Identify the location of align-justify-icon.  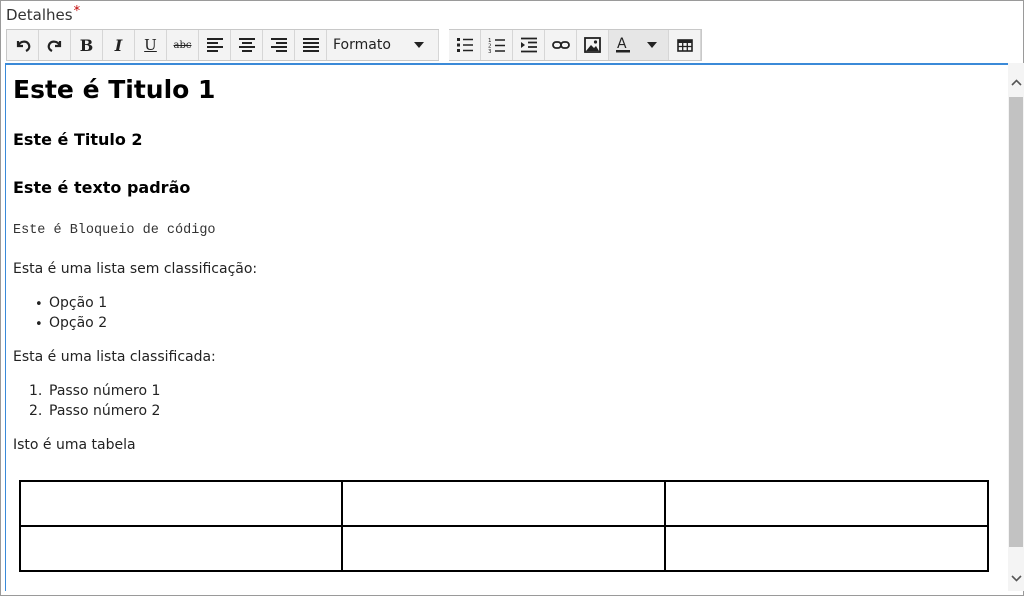
(310, 45).